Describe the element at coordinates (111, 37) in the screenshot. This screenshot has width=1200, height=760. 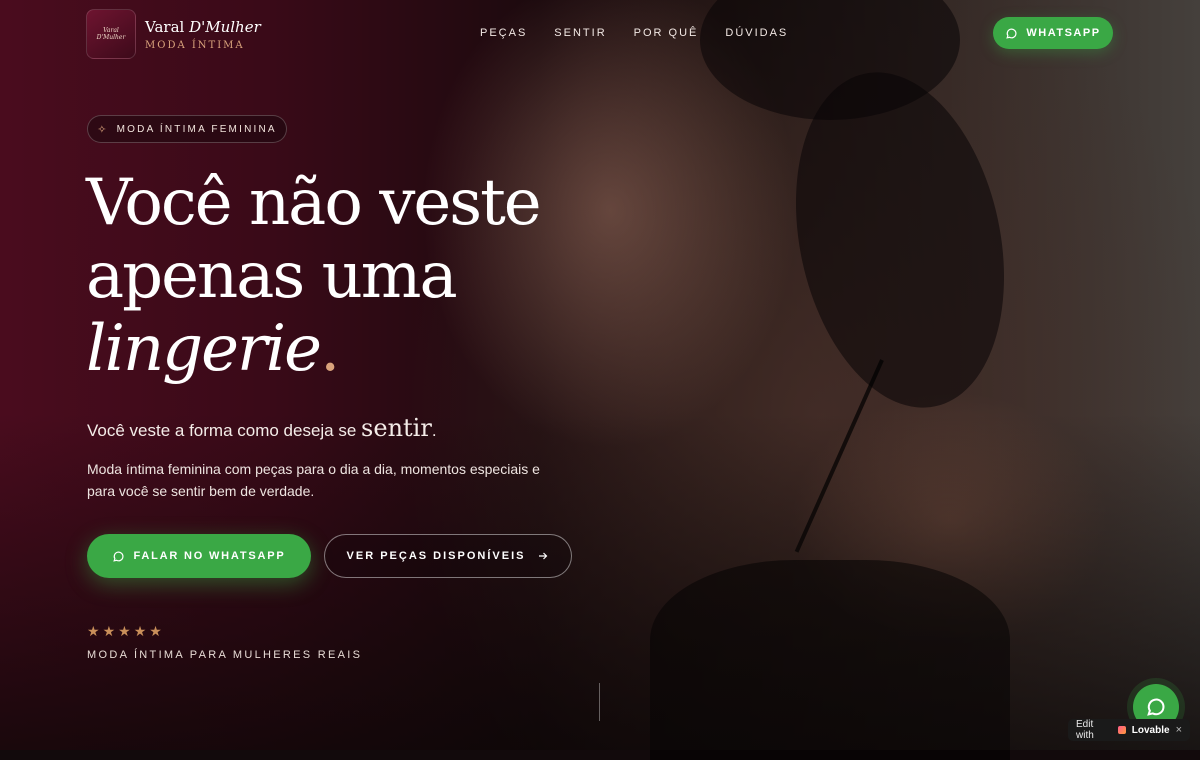
I see `logo-mark-line2: D'Mulher` at that location.